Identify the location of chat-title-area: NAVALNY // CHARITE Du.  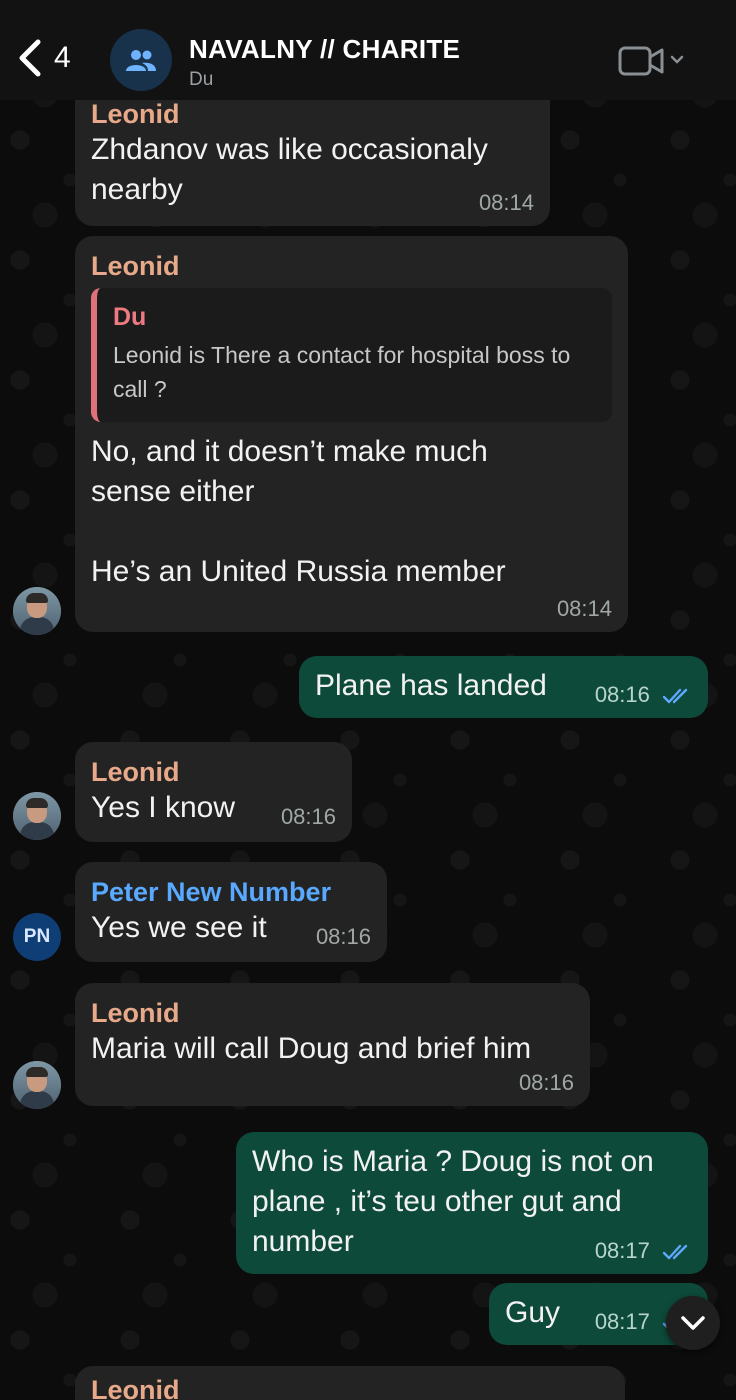
(324, 62).